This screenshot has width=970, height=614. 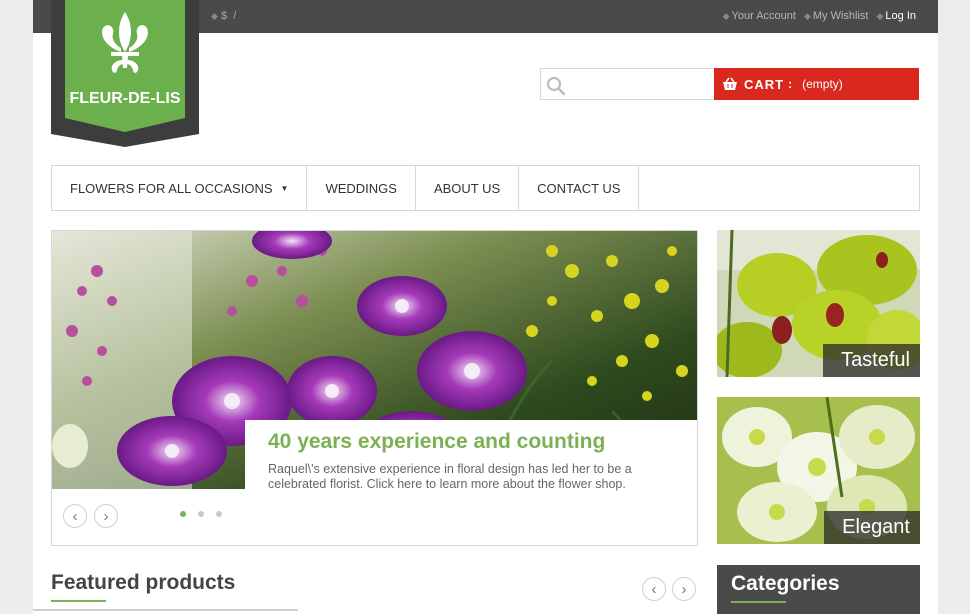 What do you see at coordinates (143, 582) in the screenshot?
I see `featured-products-heading: Featured products` at bounding box center [143, 582].